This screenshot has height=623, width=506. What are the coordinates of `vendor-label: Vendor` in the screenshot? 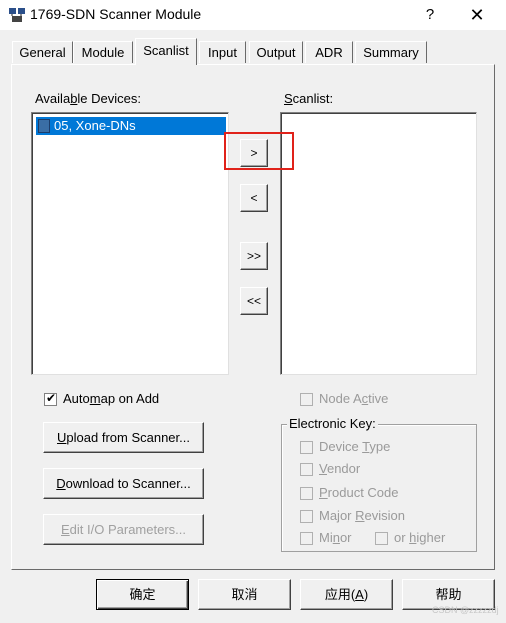 It's located at (340, 468).